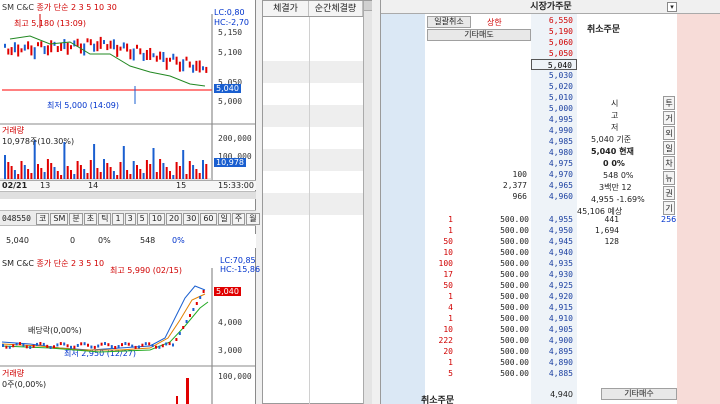 This screenshot has width=720, height=404. I want to click on ask-price-cell: 5,010, so click(554, 97).